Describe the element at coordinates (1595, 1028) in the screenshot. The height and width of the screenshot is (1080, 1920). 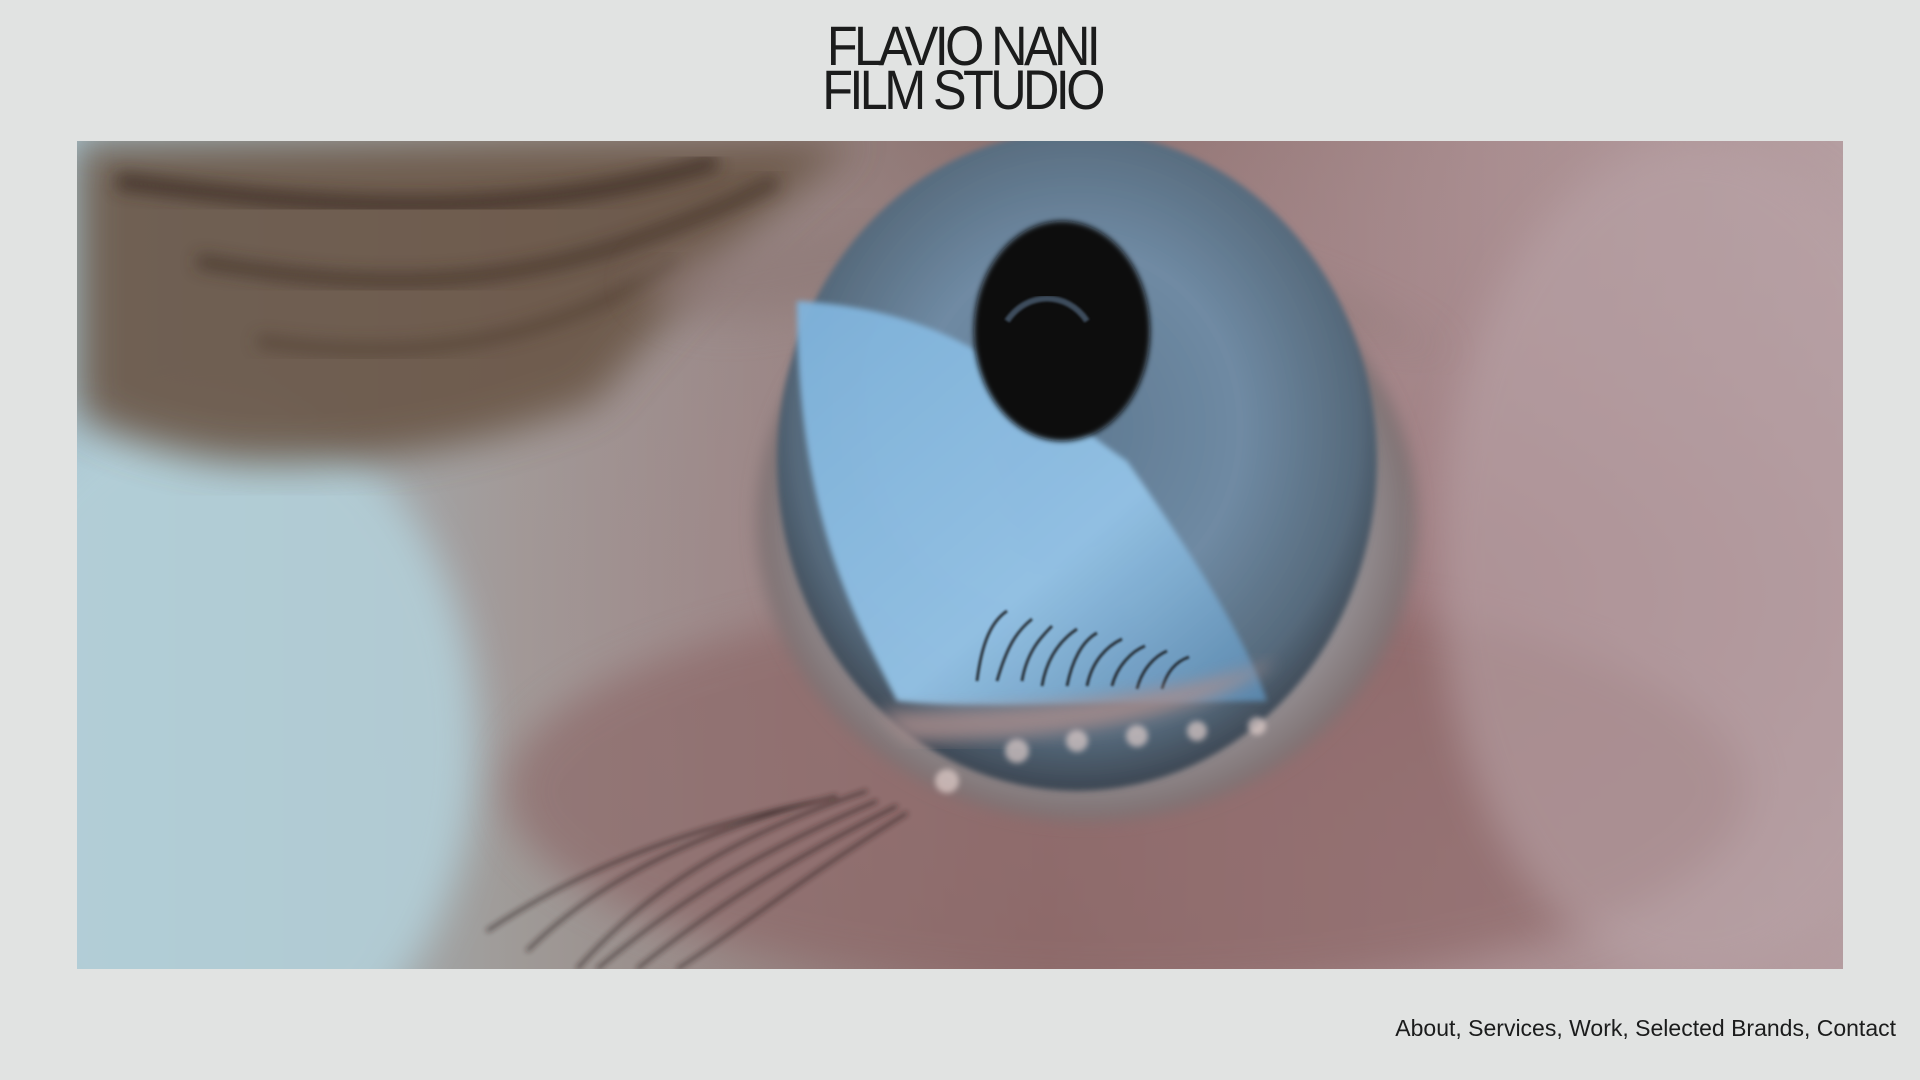
I see `nav-link-work: Work` at that location.